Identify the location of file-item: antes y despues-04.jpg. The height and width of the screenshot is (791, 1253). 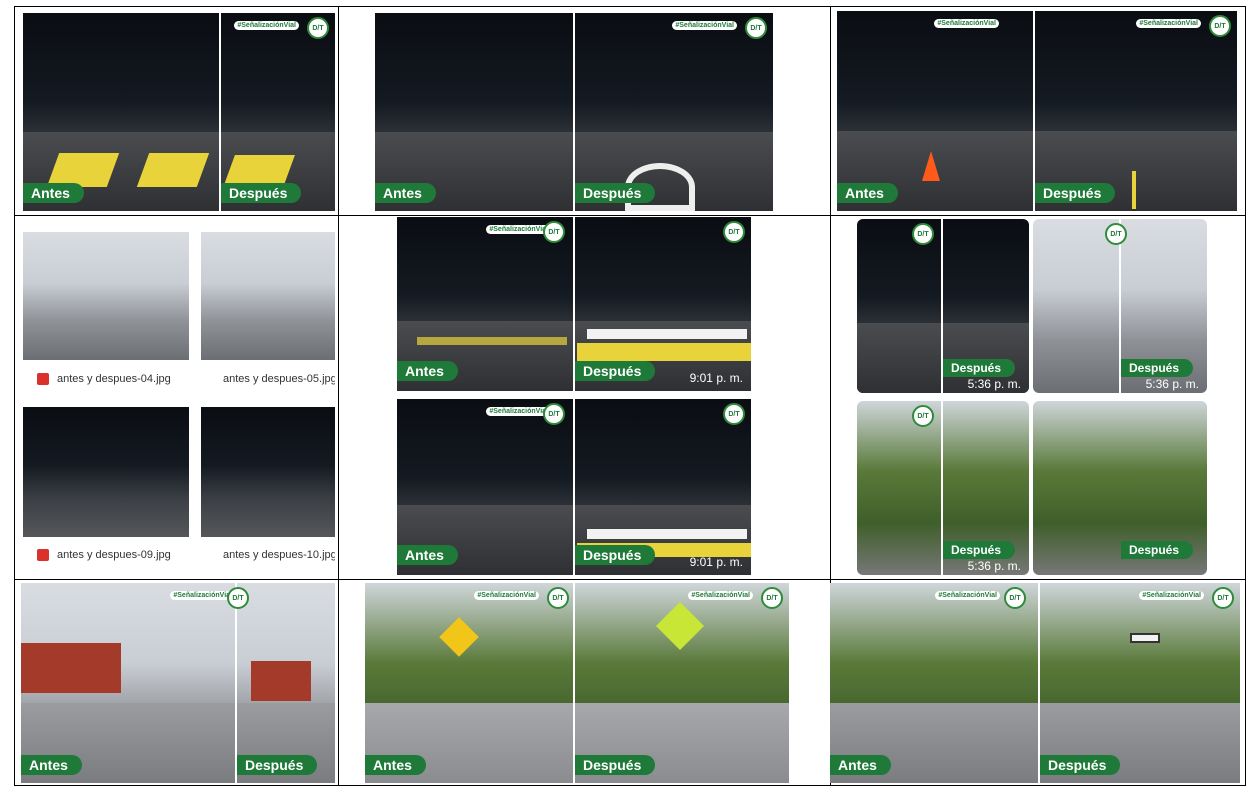
(112, 379).